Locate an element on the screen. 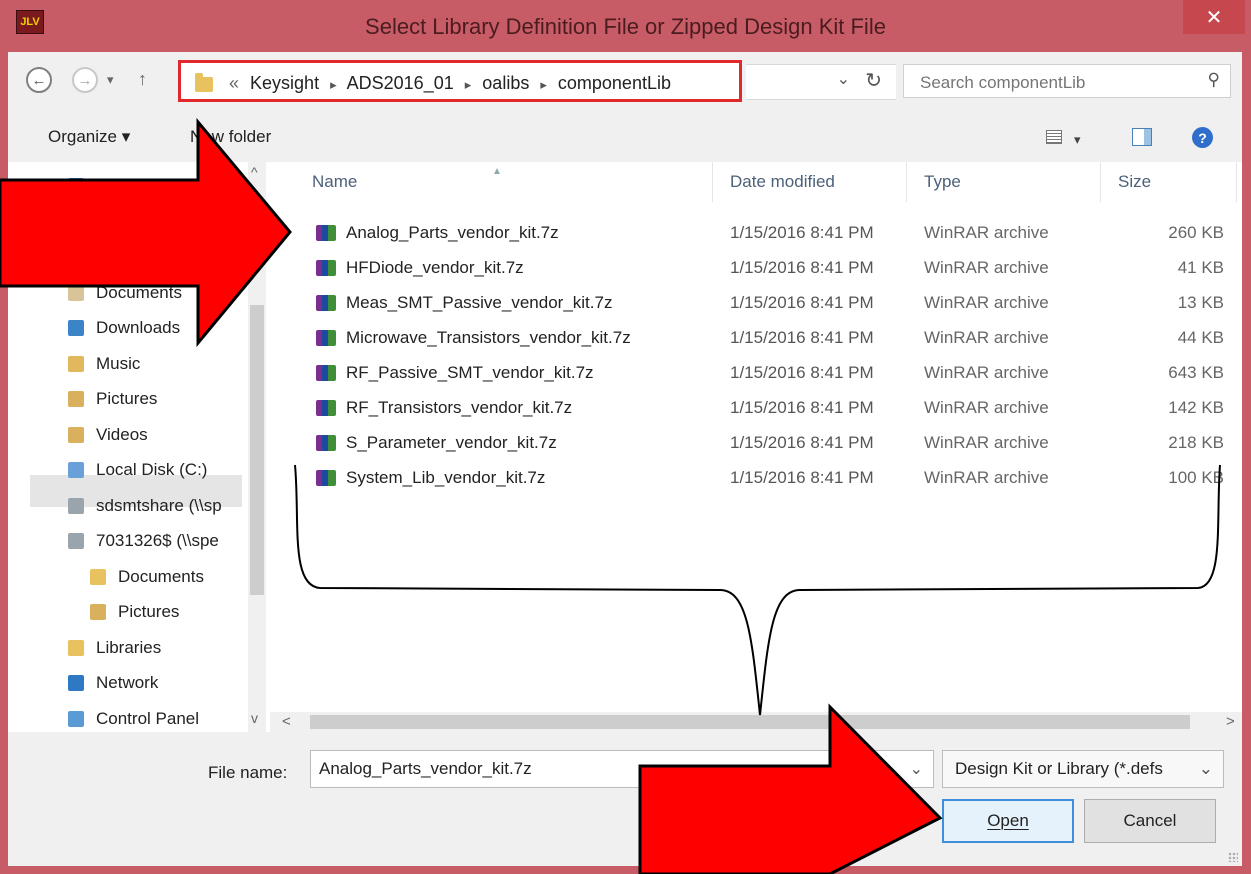 Image resolution: width=1251 pixels, height=874 pixels. downloads-icon is located at coordinates (76, 328).